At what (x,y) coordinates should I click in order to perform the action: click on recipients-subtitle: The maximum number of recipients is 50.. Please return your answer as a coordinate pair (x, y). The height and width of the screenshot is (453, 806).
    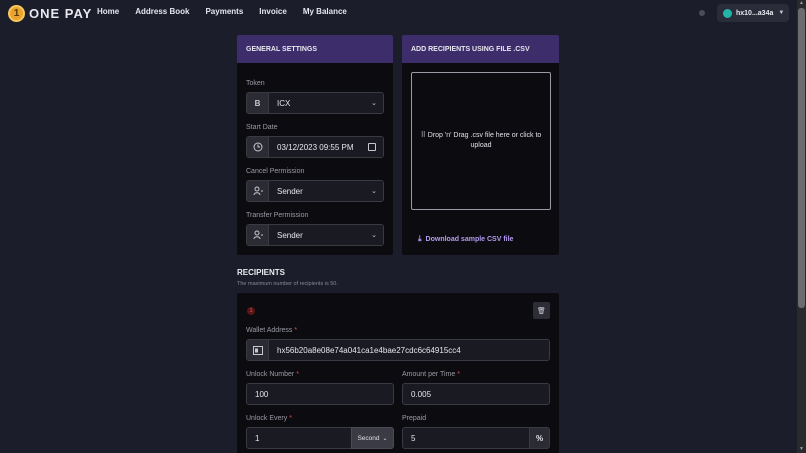
    Looking at the image, I should click on (287, 284).